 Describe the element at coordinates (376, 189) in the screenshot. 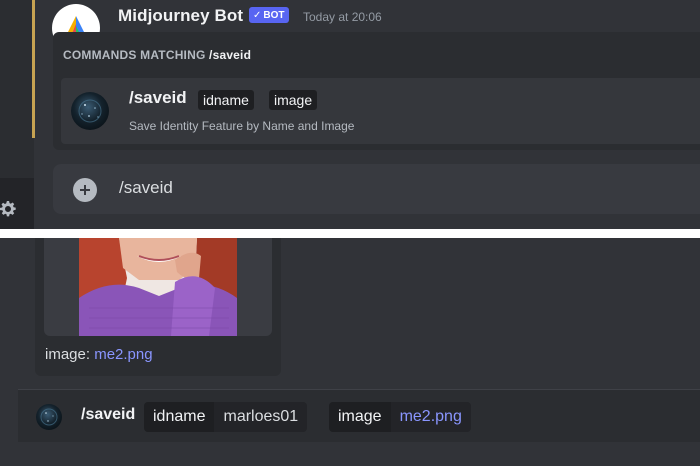

I see `message-input-bar: /saveid` at that location.